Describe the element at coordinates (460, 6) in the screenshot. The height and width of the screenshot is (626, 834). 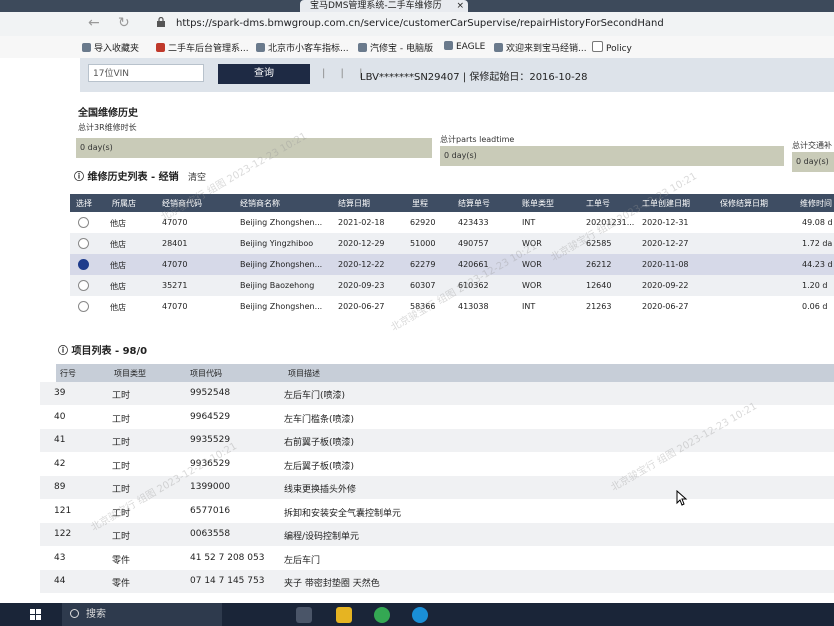
I see `tab-close-icon: ×` at that location.